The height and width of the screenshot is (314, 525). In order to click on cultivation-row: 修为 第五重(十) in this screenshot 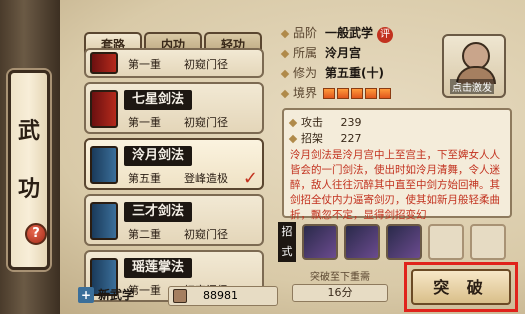, I will do `click(332, 72)`.